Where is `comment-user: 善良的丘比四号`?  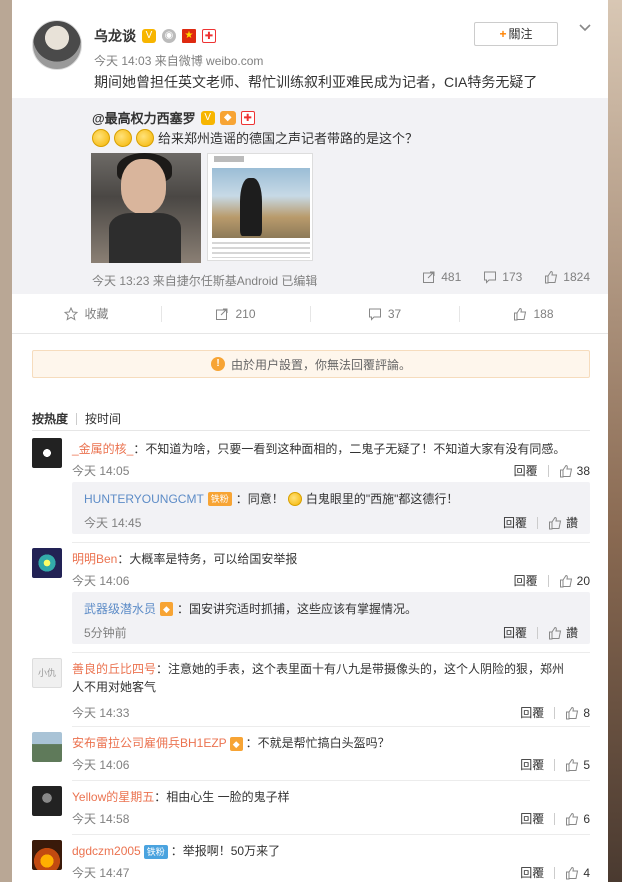
comment-user: 善良的丘比四号 is located at coordinates (114, 669).